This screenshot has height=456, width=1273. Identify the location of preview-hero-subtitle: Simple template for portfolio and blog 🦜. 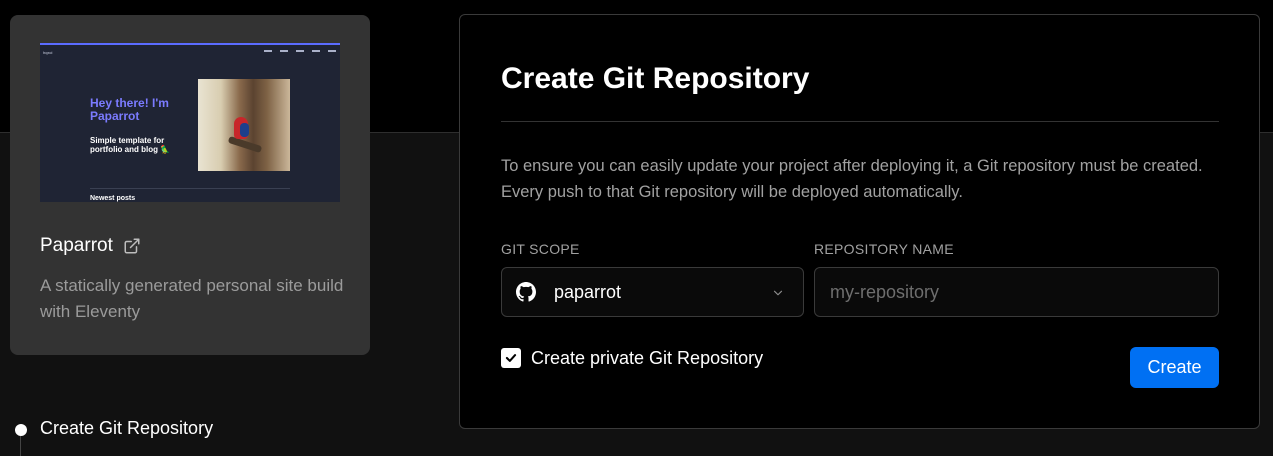
(130, 145).